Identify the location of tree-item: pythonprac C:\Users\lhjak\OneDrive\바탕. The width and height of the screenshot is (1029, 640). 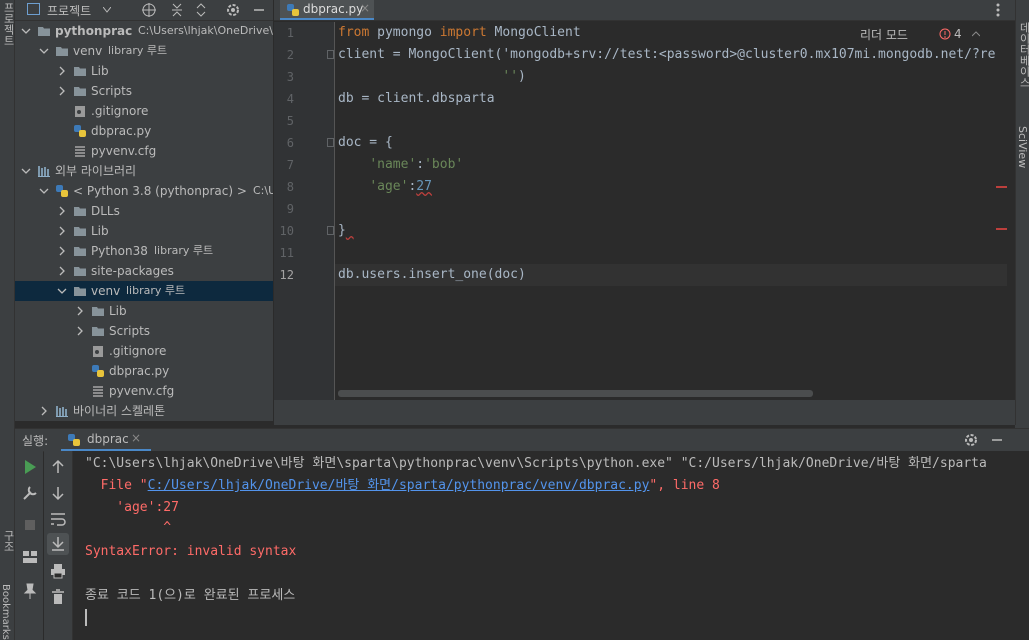
(144, 31).